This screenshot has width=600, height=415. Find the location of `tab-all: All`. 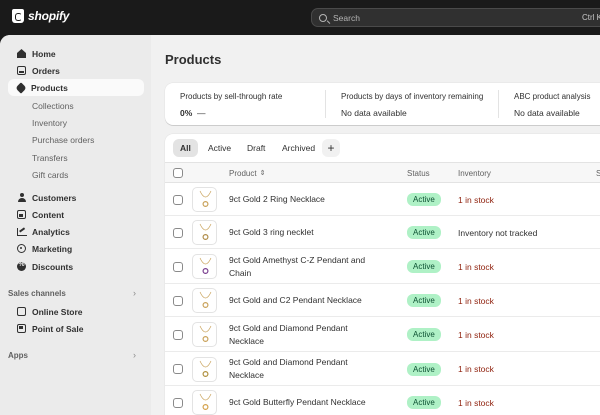

tab-all: All is located at coordinates (185, 148).